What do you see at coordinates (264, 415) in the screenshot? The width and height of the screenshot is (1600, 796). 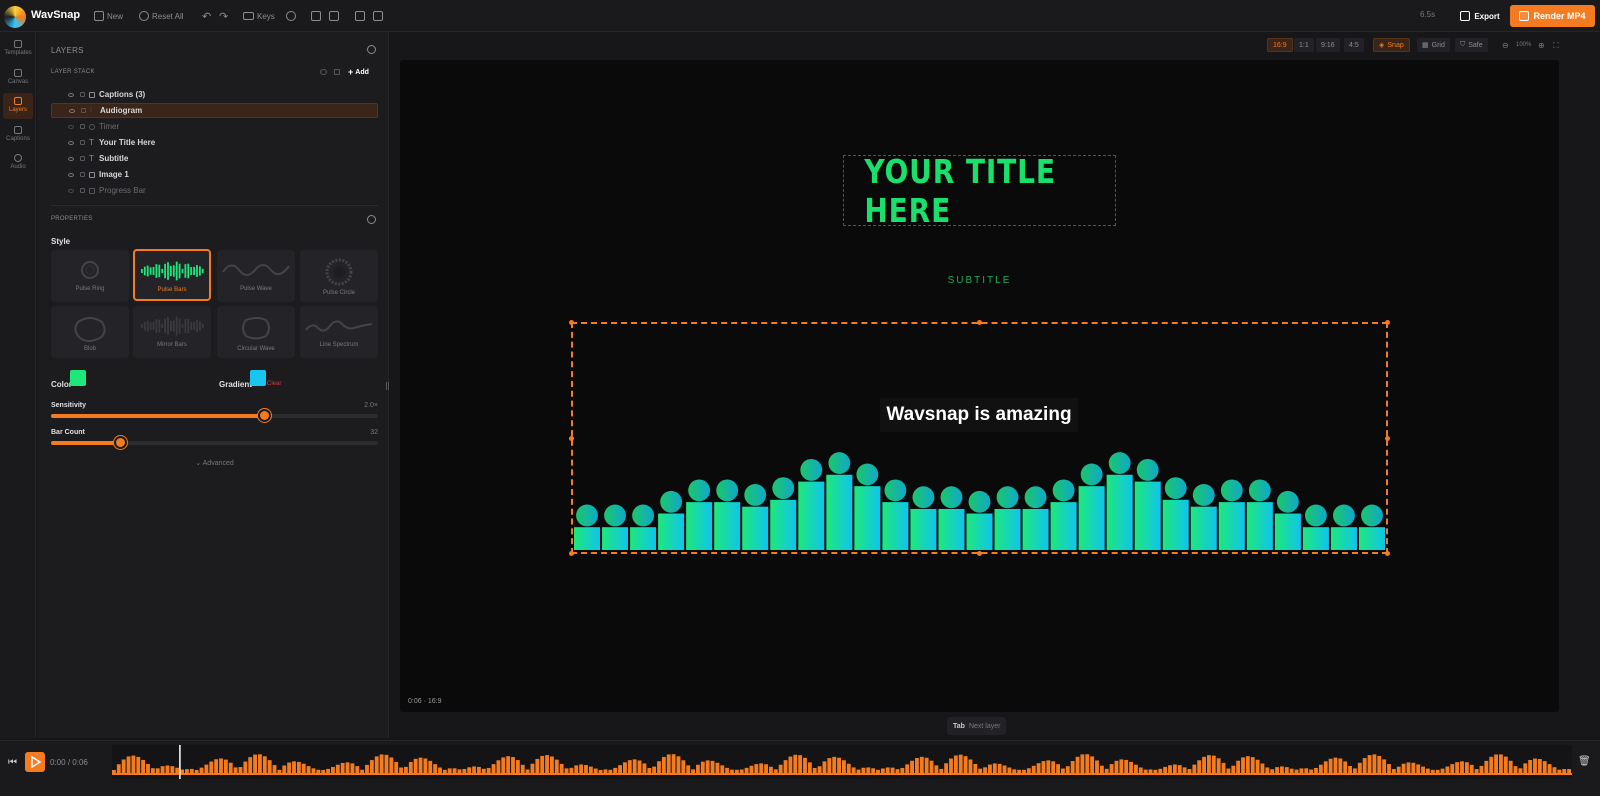 I see `sensitivity-thumb` at bounding box center [264, 415].